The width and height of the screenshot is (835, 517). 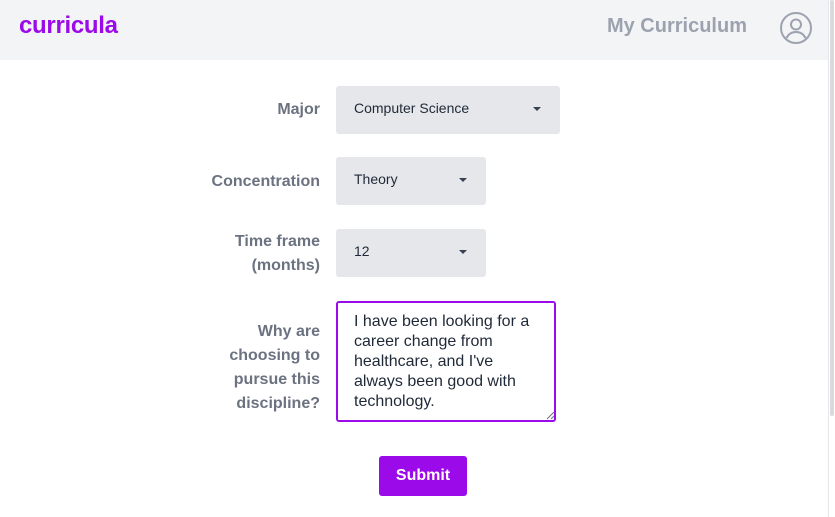 What do you see at coordinates (278, 403) in the screenshot?
I see `reason-label-line: discipline?` at bounding box center [278, 403].